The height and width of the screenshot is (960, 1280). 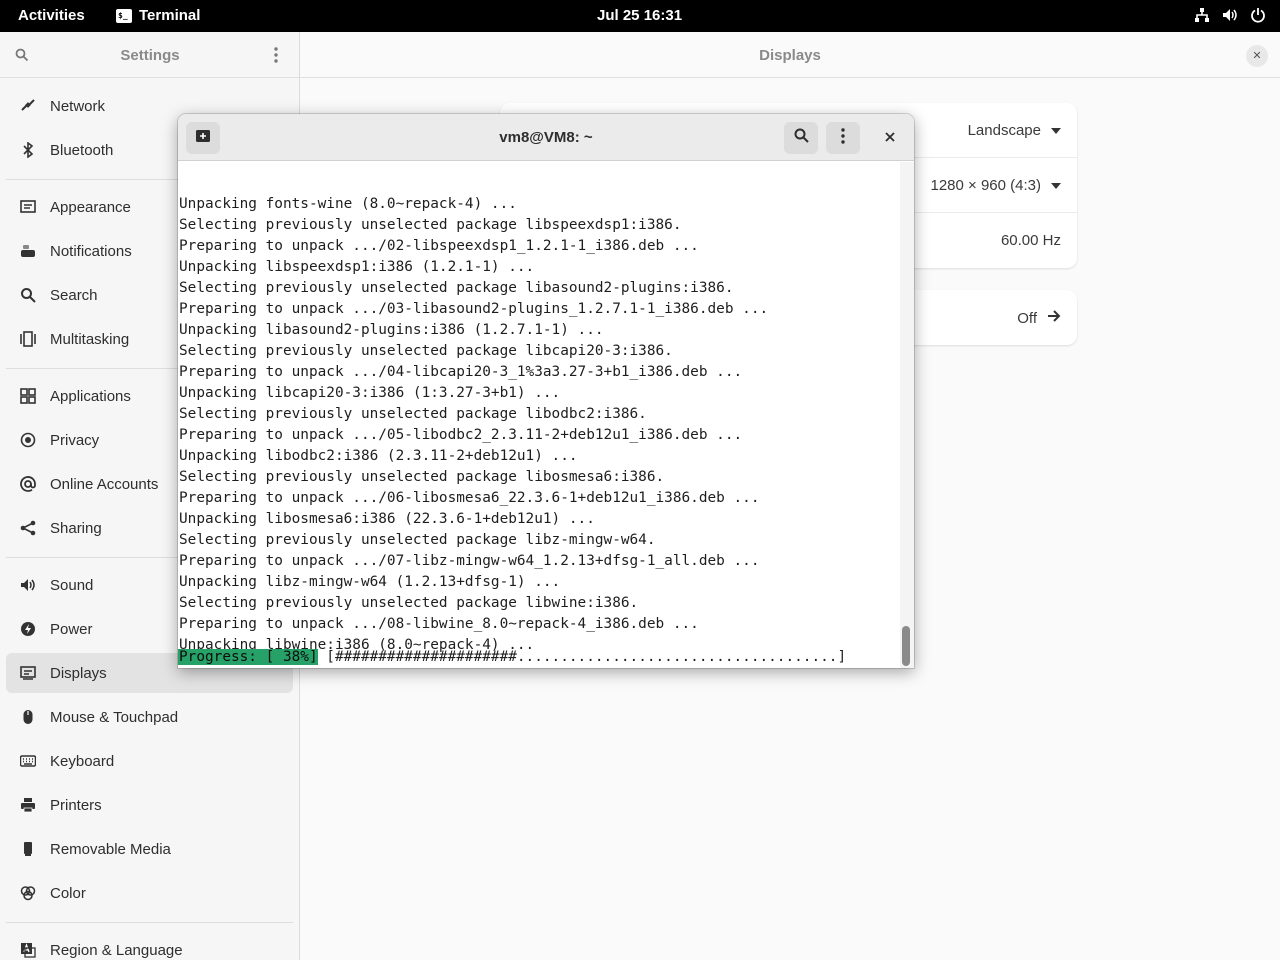 I want to click on sidebar-item-removable-media: Removable Media, so click(x=149, y=849).